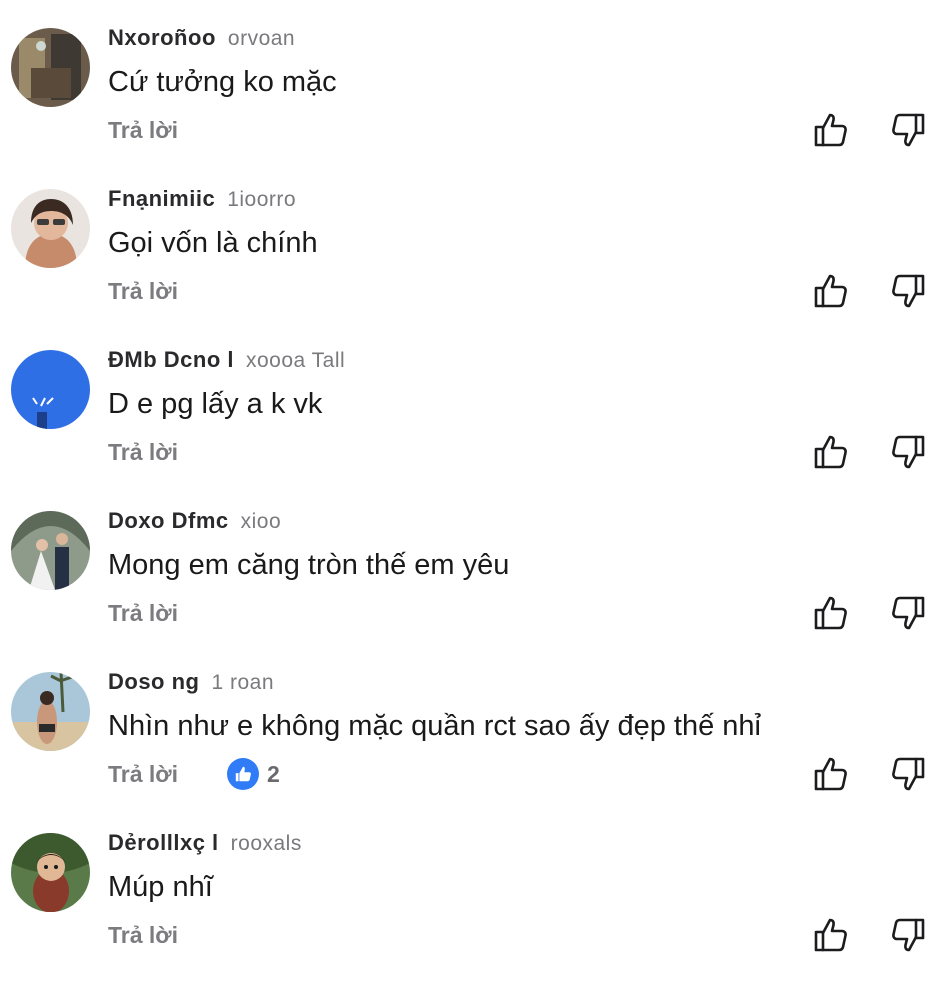  I want to click on author-name: Dẻrolllxç l rooxals, so click(205, 843).